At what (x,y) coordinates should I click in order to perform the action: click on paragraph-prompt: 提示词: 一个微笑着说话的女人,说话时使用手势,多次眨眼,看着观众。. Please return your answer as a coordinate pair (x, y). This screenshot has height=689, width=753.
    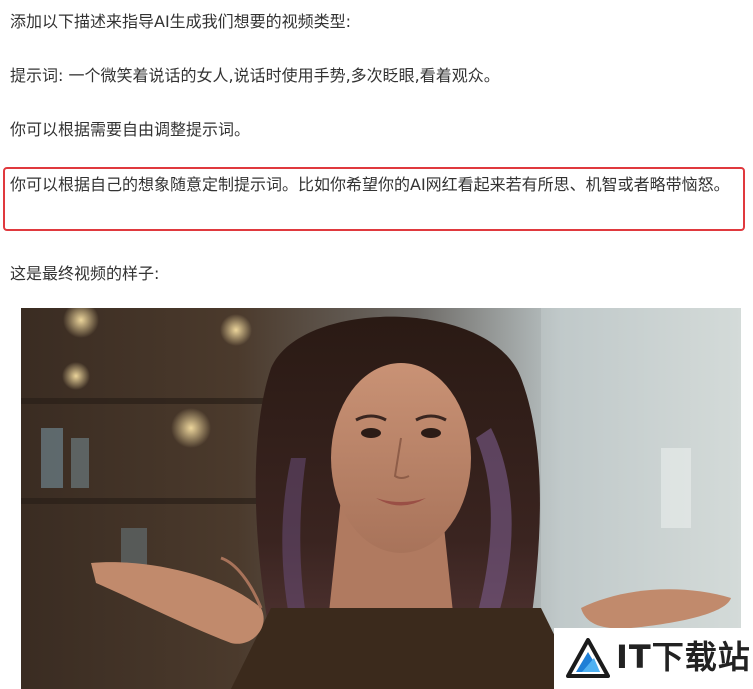
    Looking at the image, I should click on (255, 75).